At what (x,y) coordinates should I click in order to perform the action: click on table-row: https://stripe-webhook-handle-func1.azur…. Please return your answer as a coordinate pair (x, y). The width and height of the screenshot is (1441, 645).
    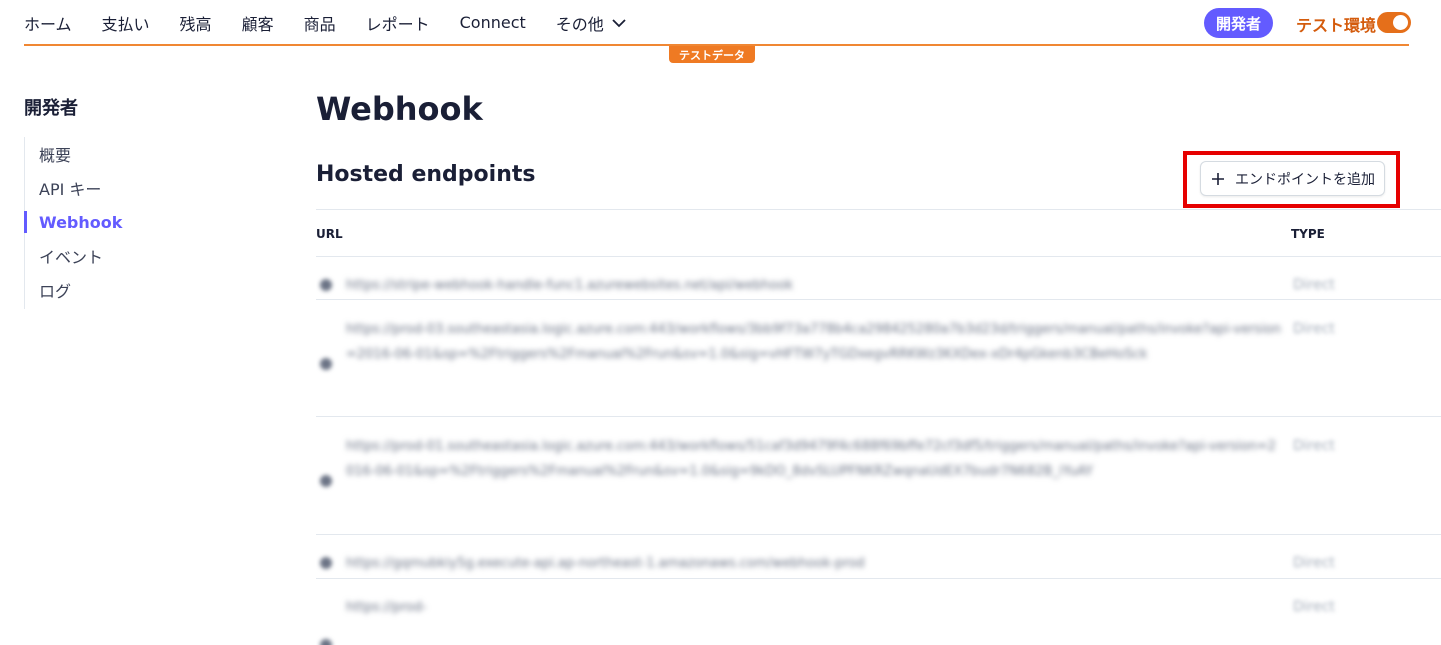
    Looking at the image, I should click on (878, 278).